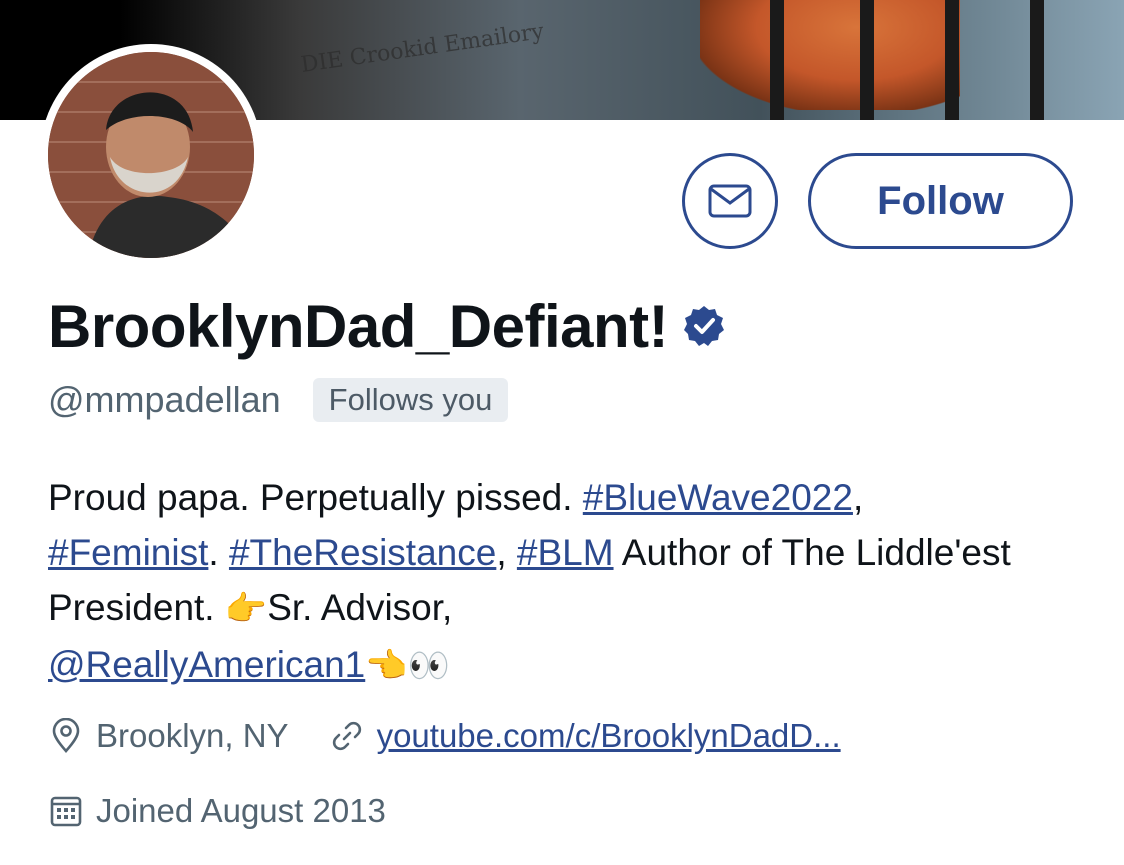 The image size is (1124, 865). Describe the element at coordinates (346, 736) in the screenshot. I see `link-icon` at that location.